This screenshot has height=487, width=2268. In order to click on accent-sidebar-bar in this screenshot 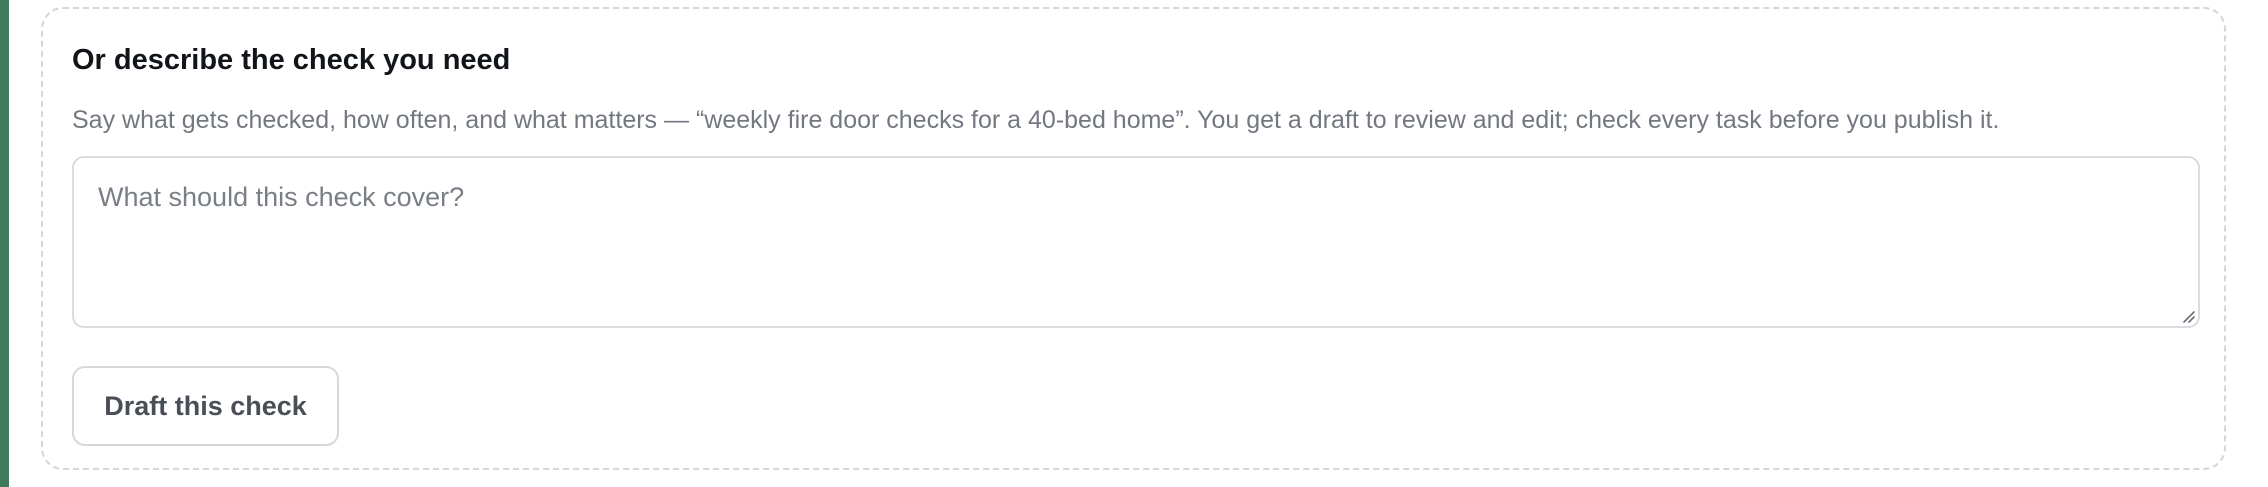, I will do `click(4, 243)`.